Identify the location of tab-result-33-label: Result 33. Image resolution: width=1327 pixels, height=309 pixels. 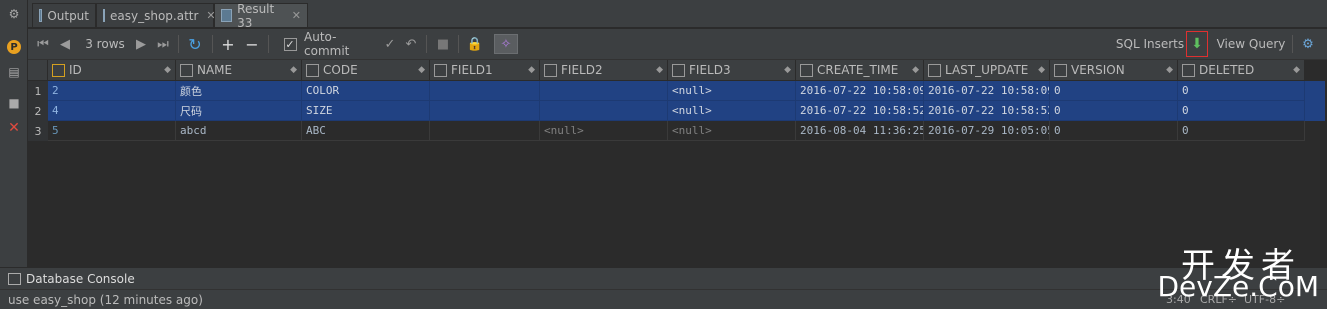
(256, 15).